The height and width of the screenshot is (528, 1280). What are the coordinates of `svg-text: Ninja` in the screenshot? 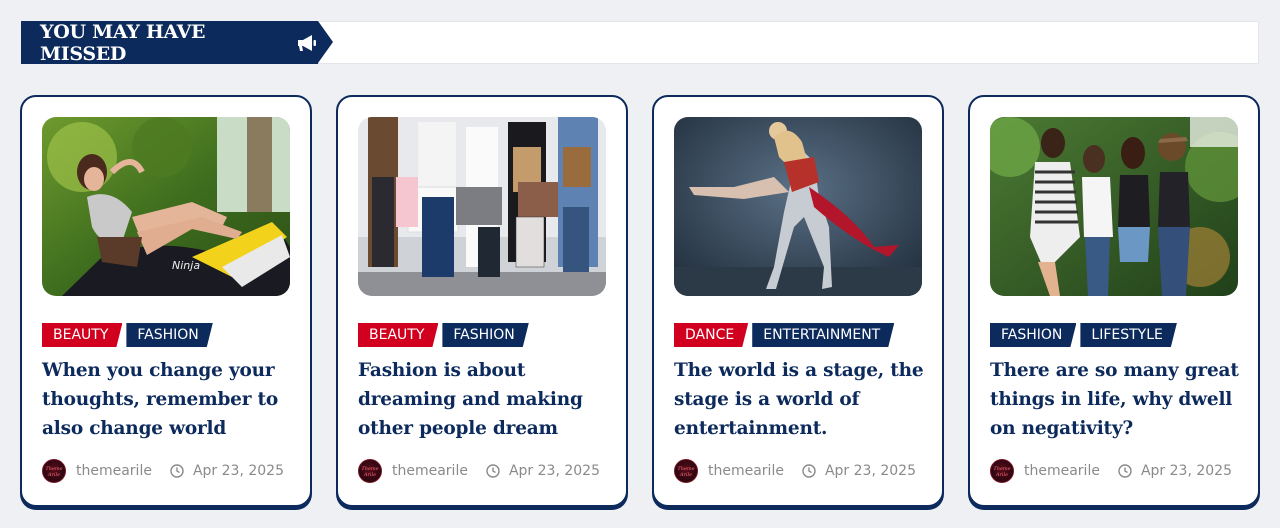 It's located at (186, 265).